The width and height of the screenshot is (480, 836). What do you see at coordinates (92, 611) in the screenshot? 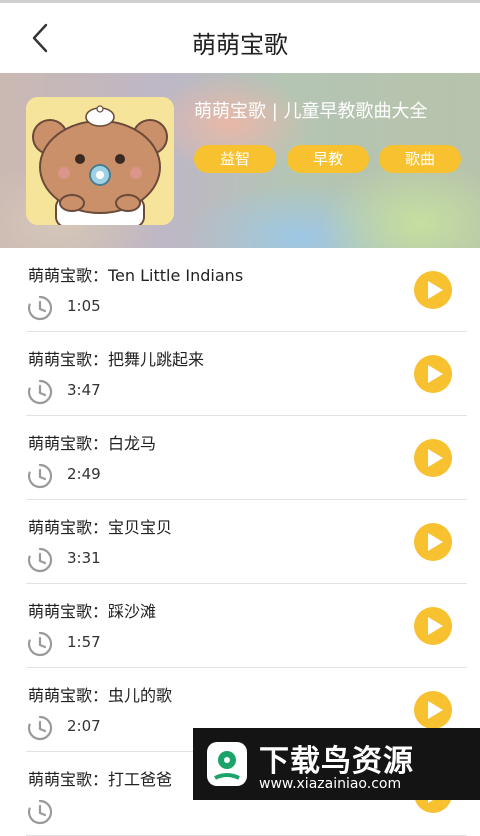
I see `song-title: 萌萌宝歌：踩沙滩` at bounding box center [92, 611].